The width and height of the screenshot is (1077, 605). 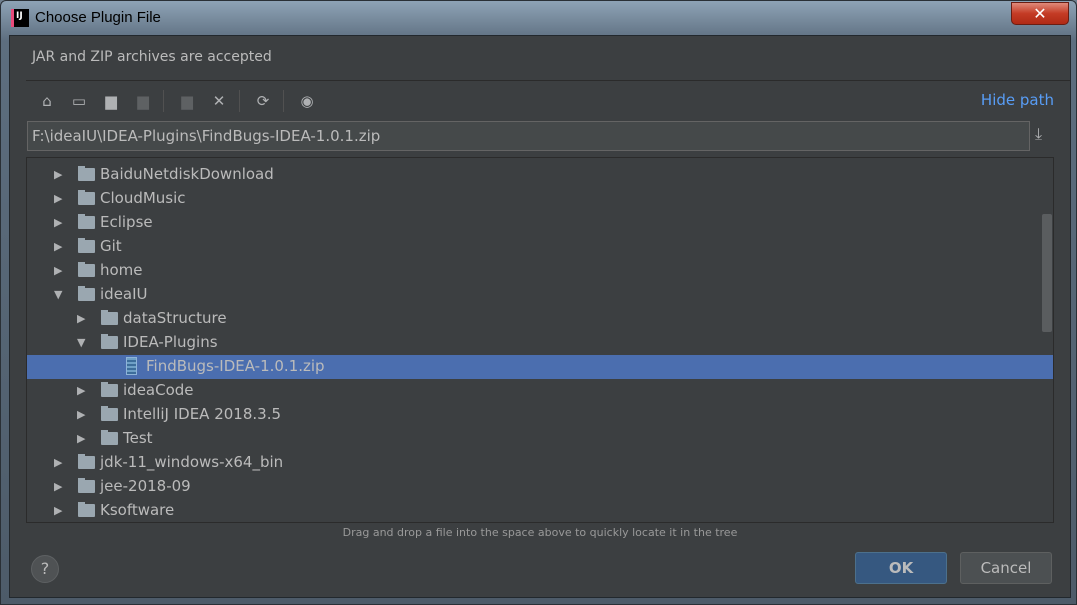 I want to click on close-button: ✕, so click(x=1040, y=13).